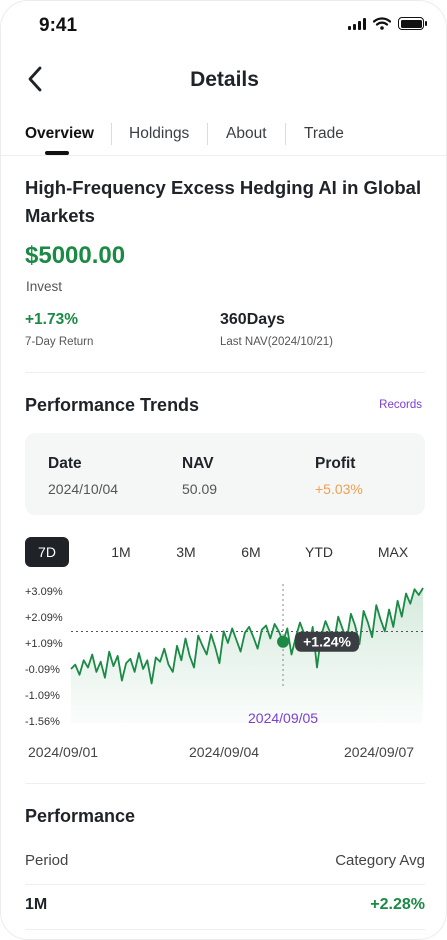 This screenshot has width=447, height=940. What do you see at coordinates (225, 552) in the screenshot?
I see `range-selector: 7D 1M 3M 6M YTD MAX` at bounding box center [225, 552].